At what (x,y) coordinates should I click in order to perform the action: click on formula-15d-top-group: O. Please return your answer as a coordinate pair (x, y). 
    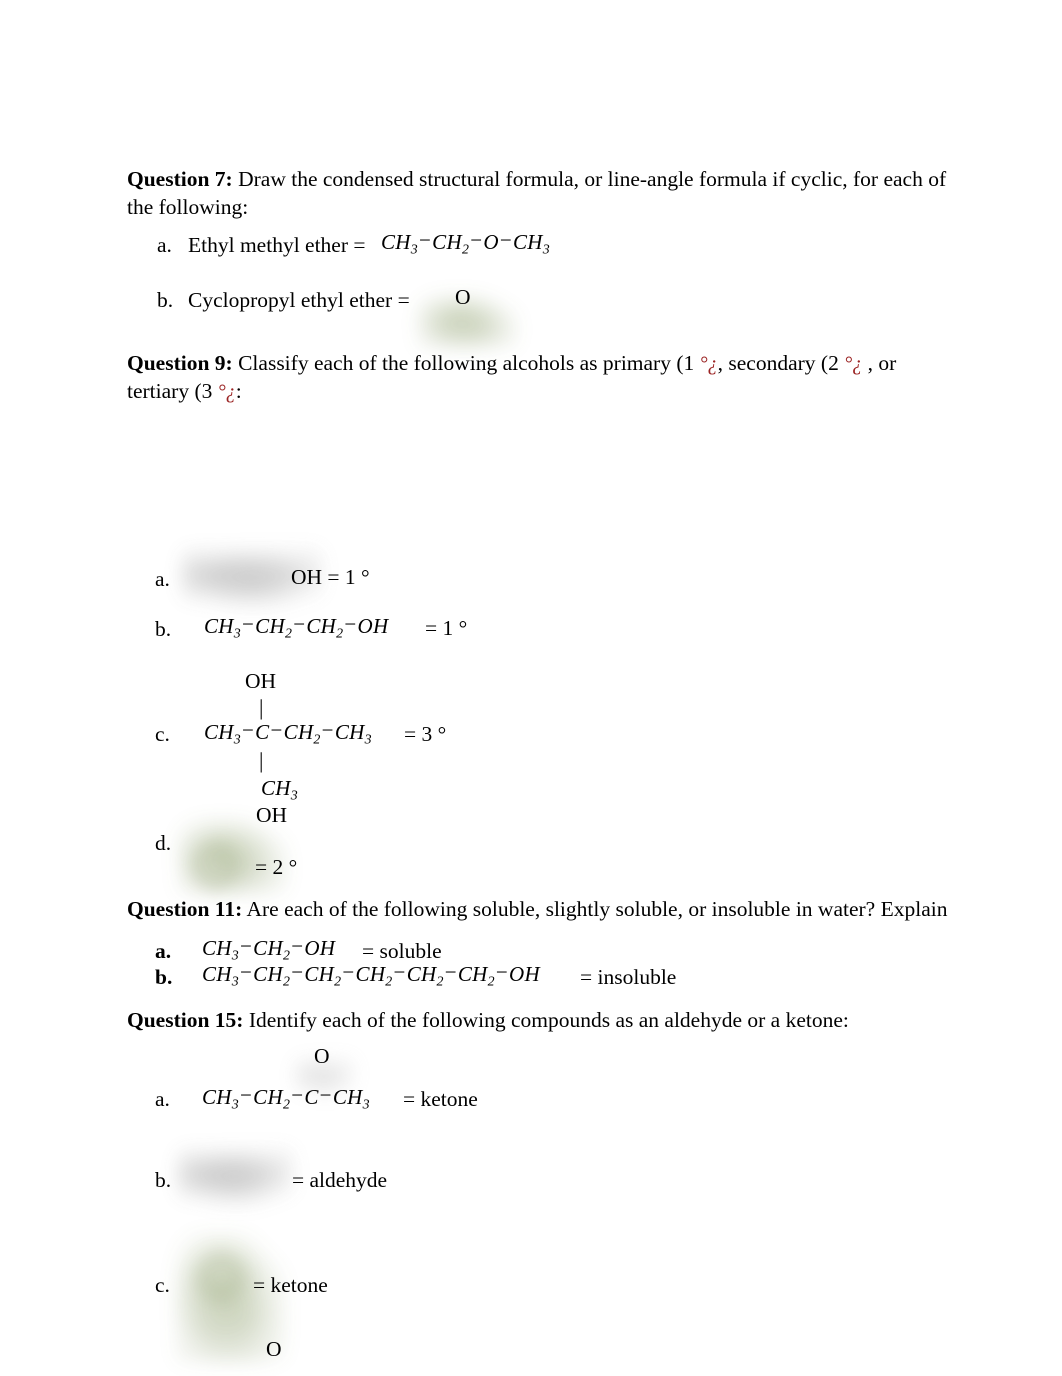
    Looking at the image, I should click on (274, 1349).